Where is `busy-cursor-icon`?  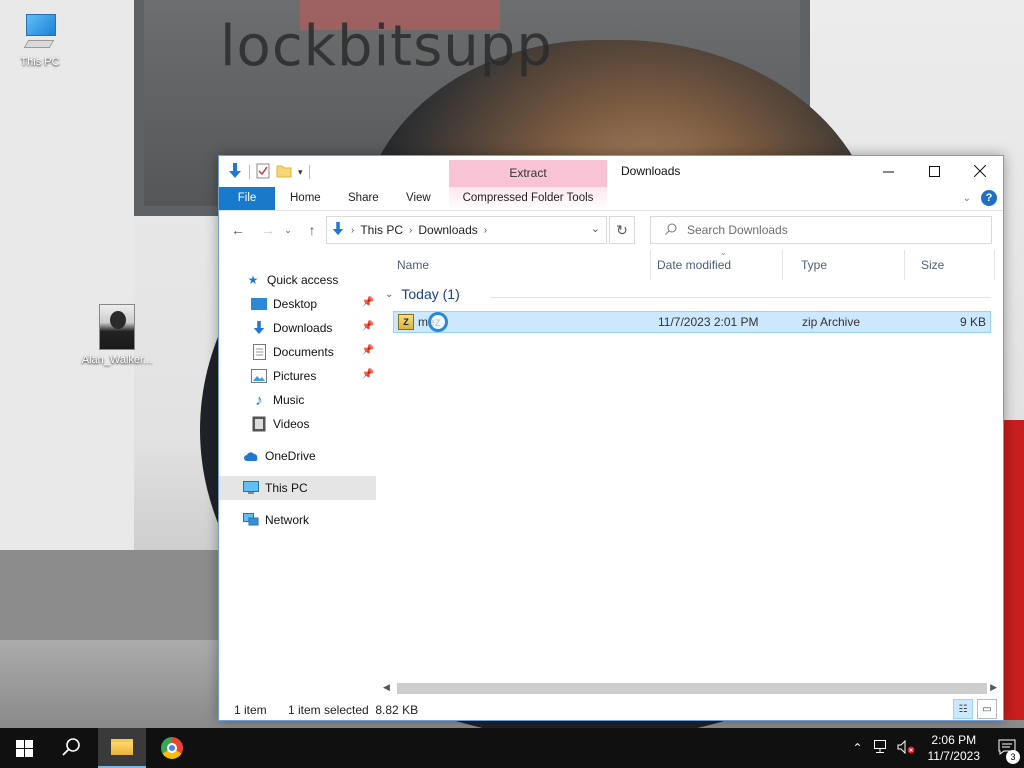
busy-cursor-icon is located at coordinates (438, 322).